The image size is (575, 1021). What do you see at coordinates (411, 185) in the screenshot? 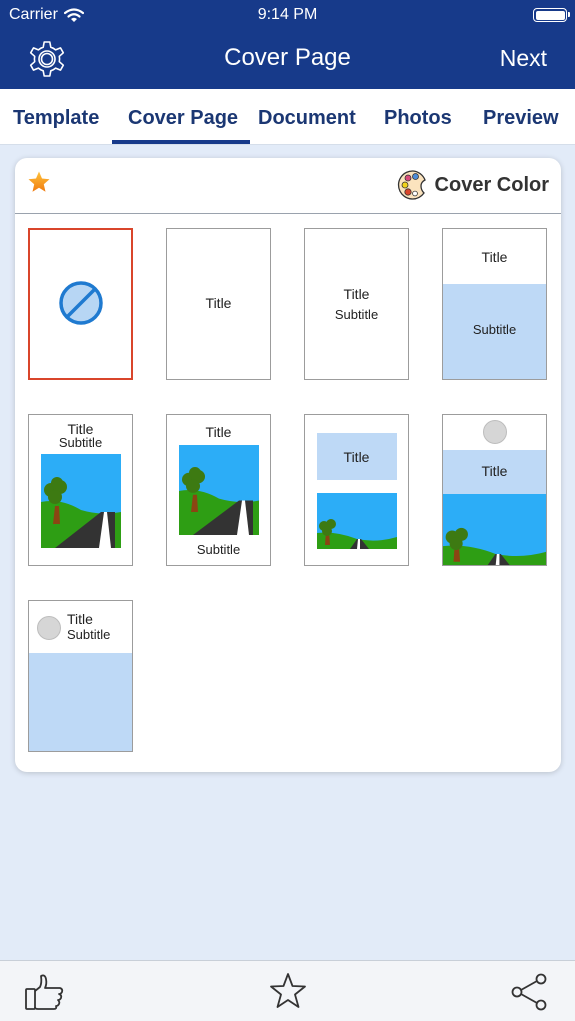
I see `palette-icon` at bounding box center [411, 185].